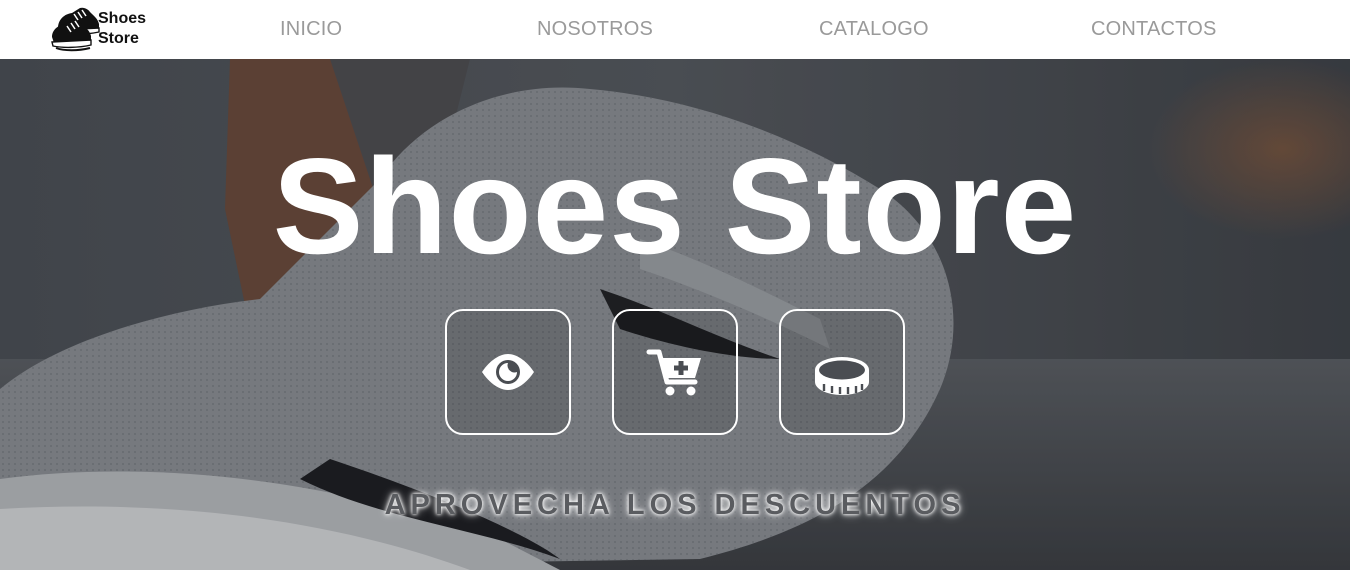  I want to click on view-button, so click(508, 372).